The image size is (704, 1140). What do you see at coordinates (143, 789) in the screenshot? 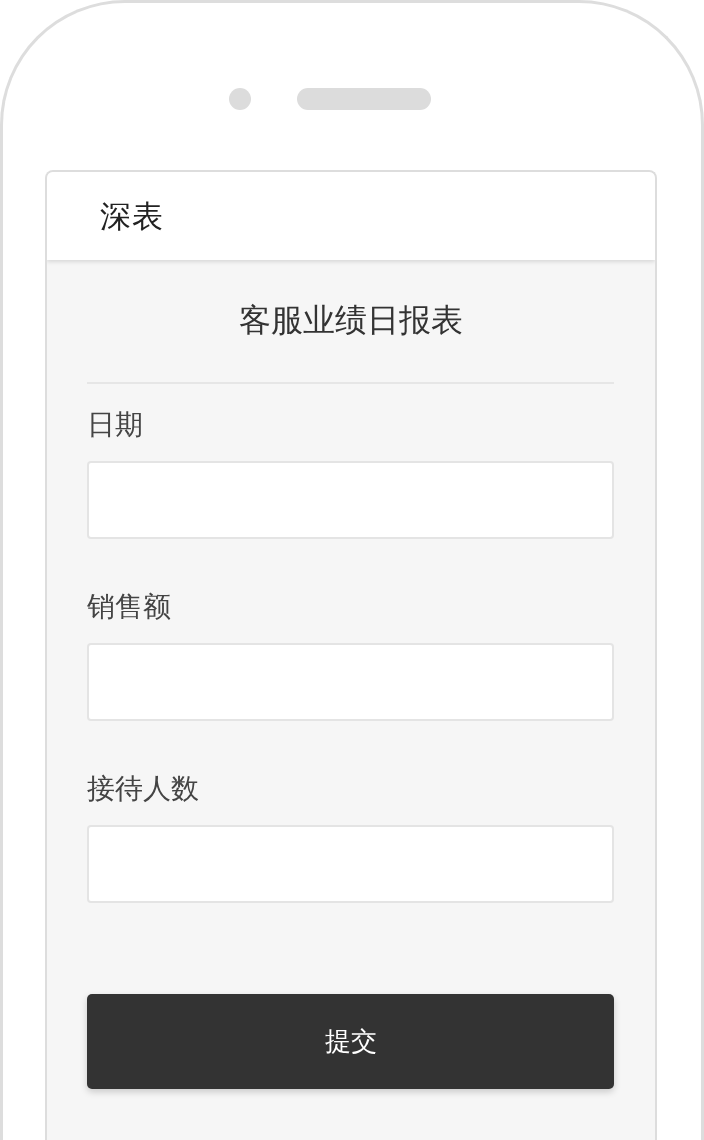
I see `field-label: 接待人数` at bounding box center [143, 789].